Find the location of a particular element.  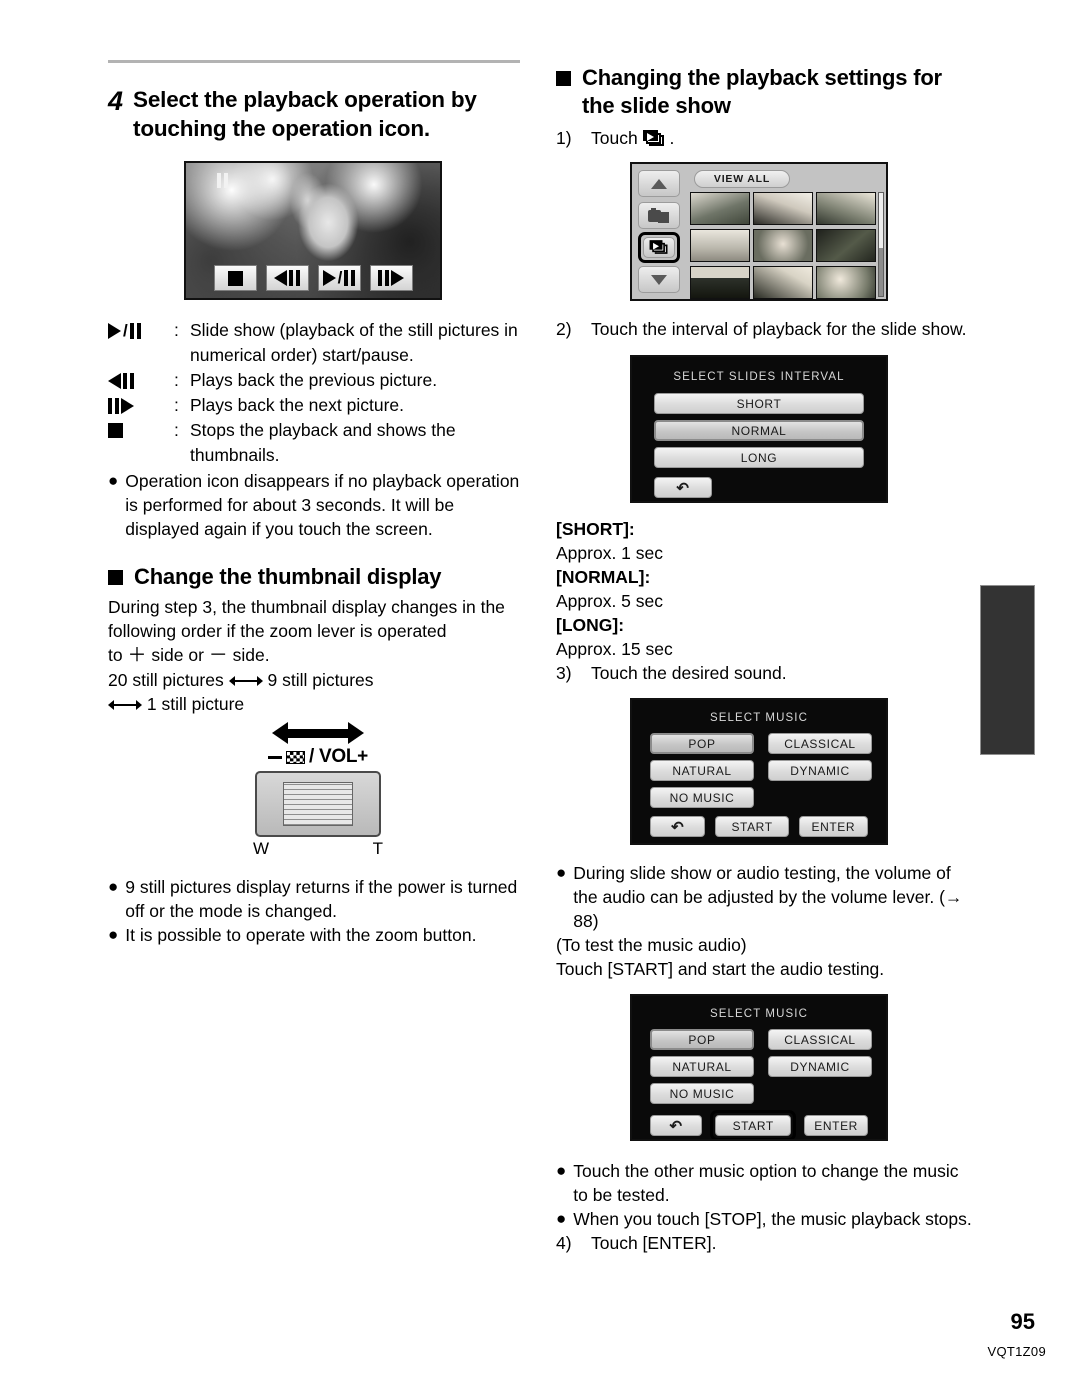

interval-option-short: SHORT is located at coordinates (759, 403).